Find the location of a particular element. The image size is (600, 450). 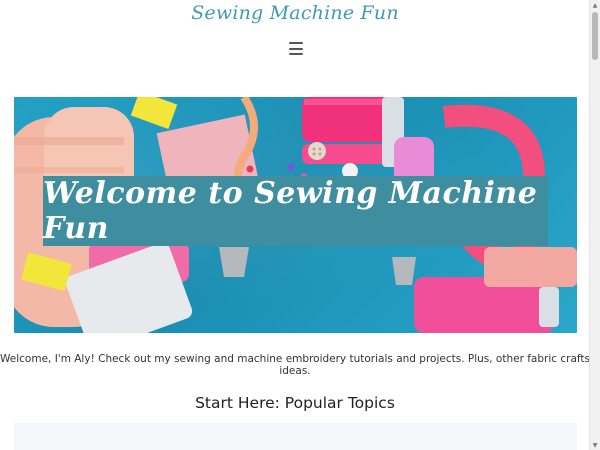

hero-welcome-banner: Welcome to Sewing Machine Fun is located at coordinates (295, 211).